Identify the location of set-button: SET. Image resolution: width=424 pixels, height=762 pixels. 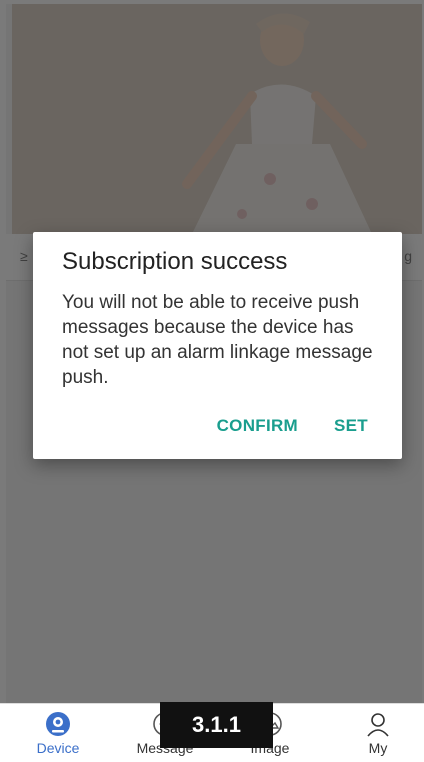
(351, 426).